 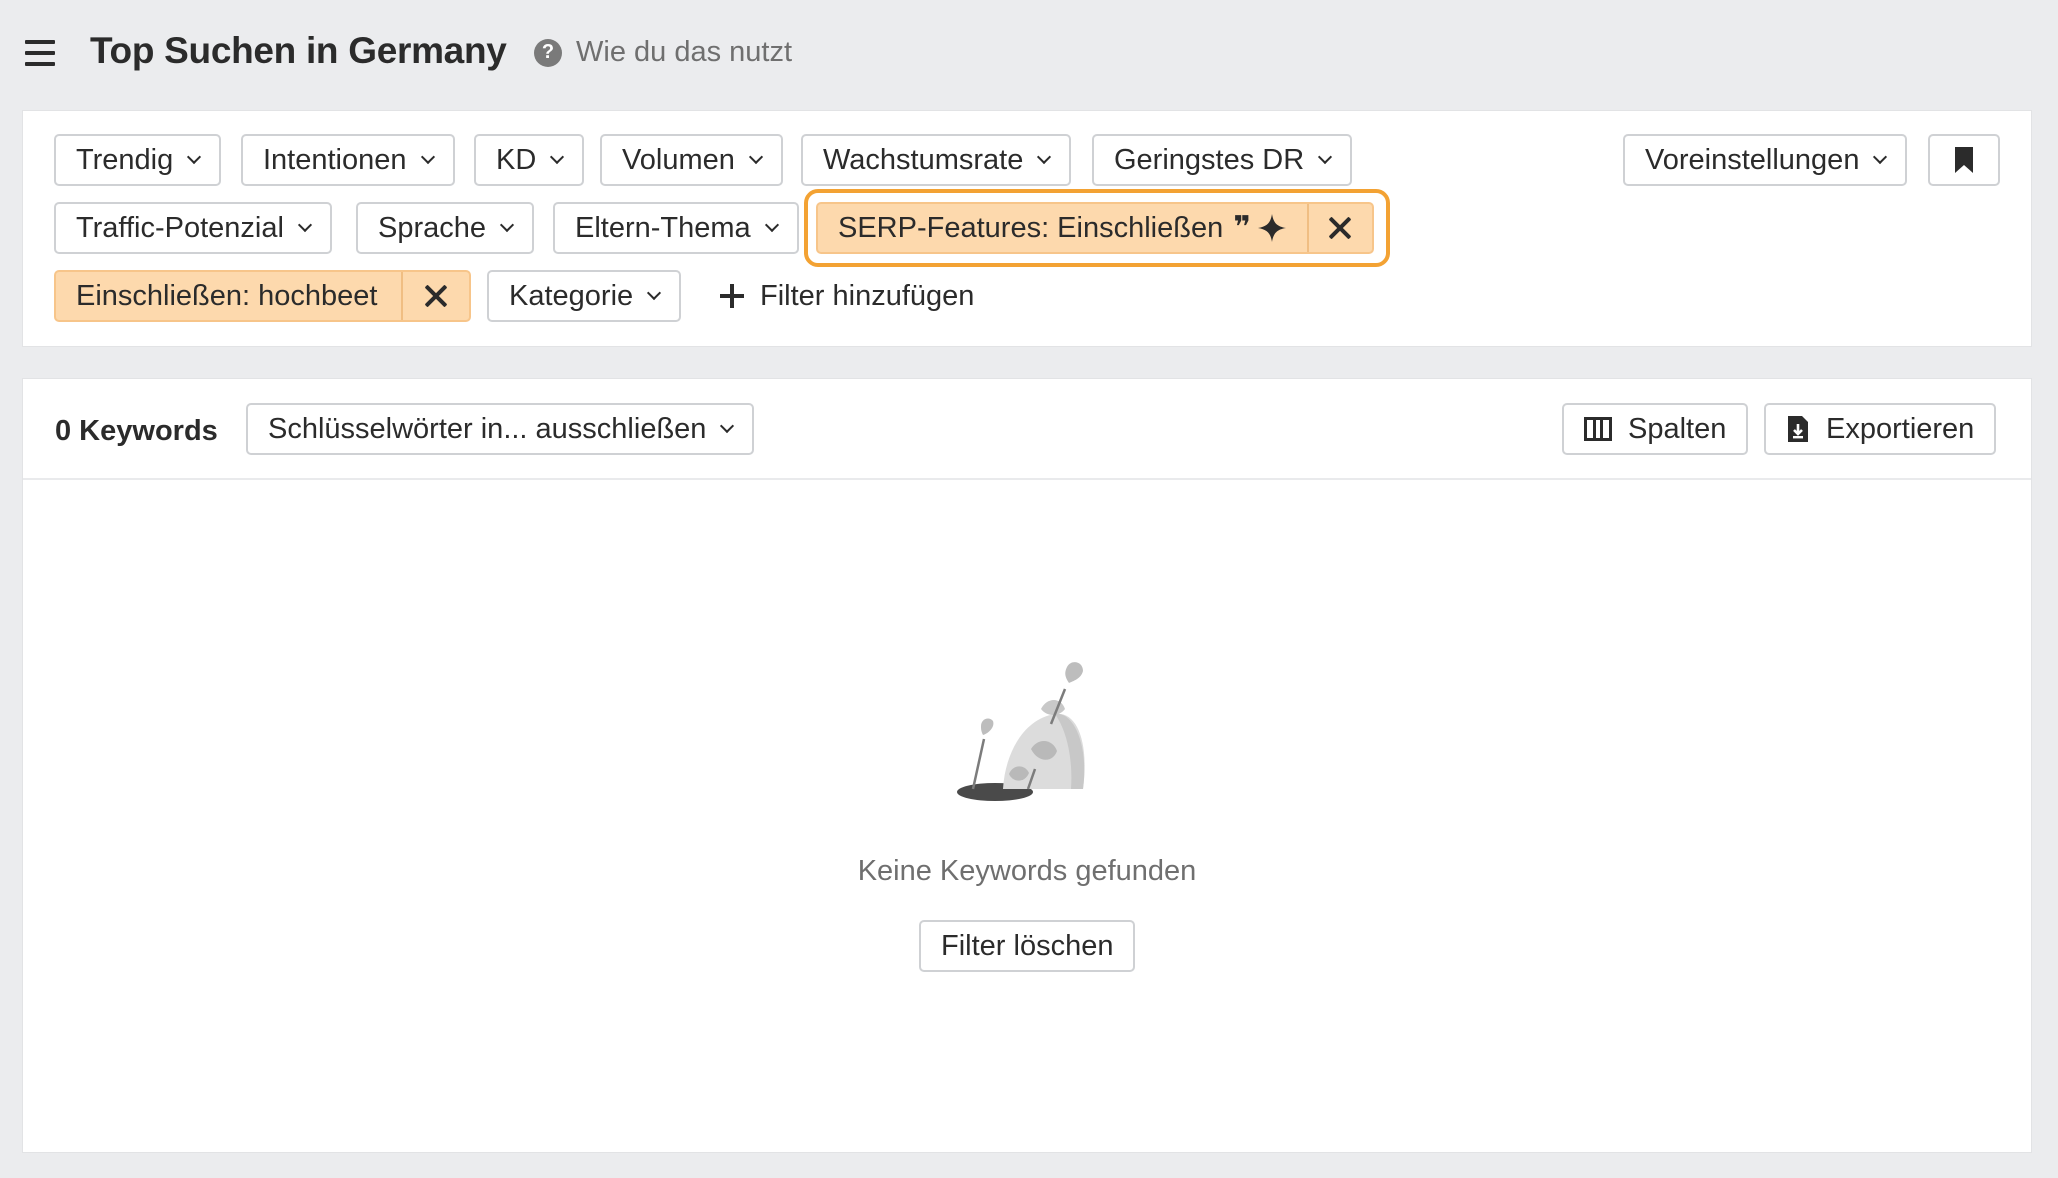 I want to click on exclude-keywords-dropdown: Schlüsselwörter in... ausschließen, so click(x=500, y=429).